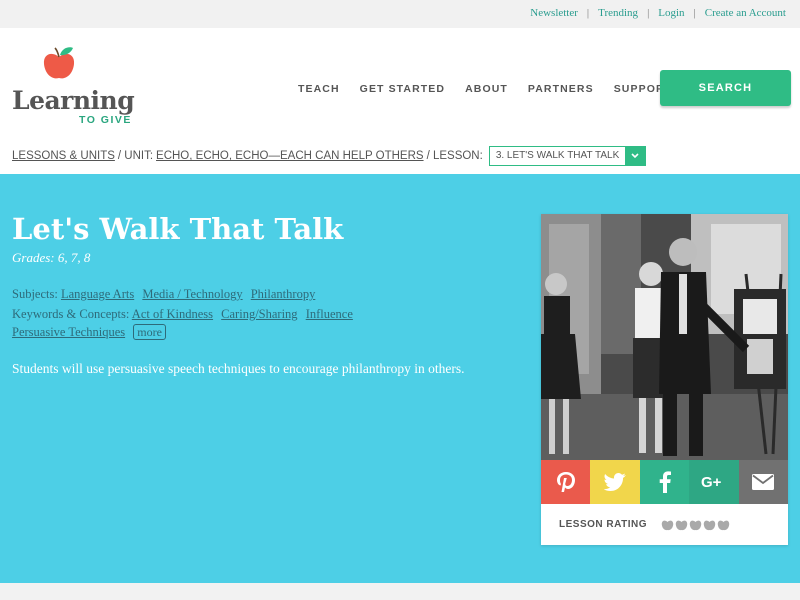  I want to click on email-icon, so click(763, 482).